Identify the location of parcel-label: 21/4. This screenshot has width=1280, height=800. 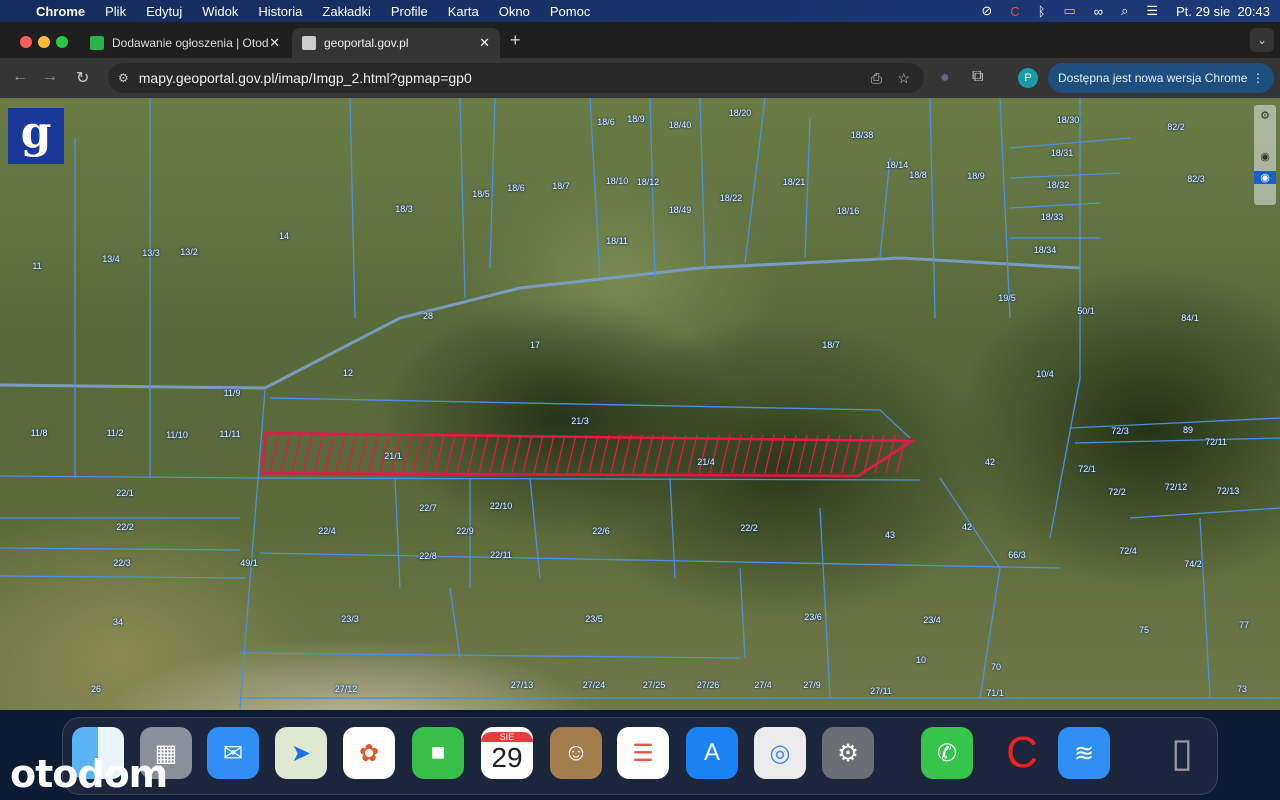
(706, 462).